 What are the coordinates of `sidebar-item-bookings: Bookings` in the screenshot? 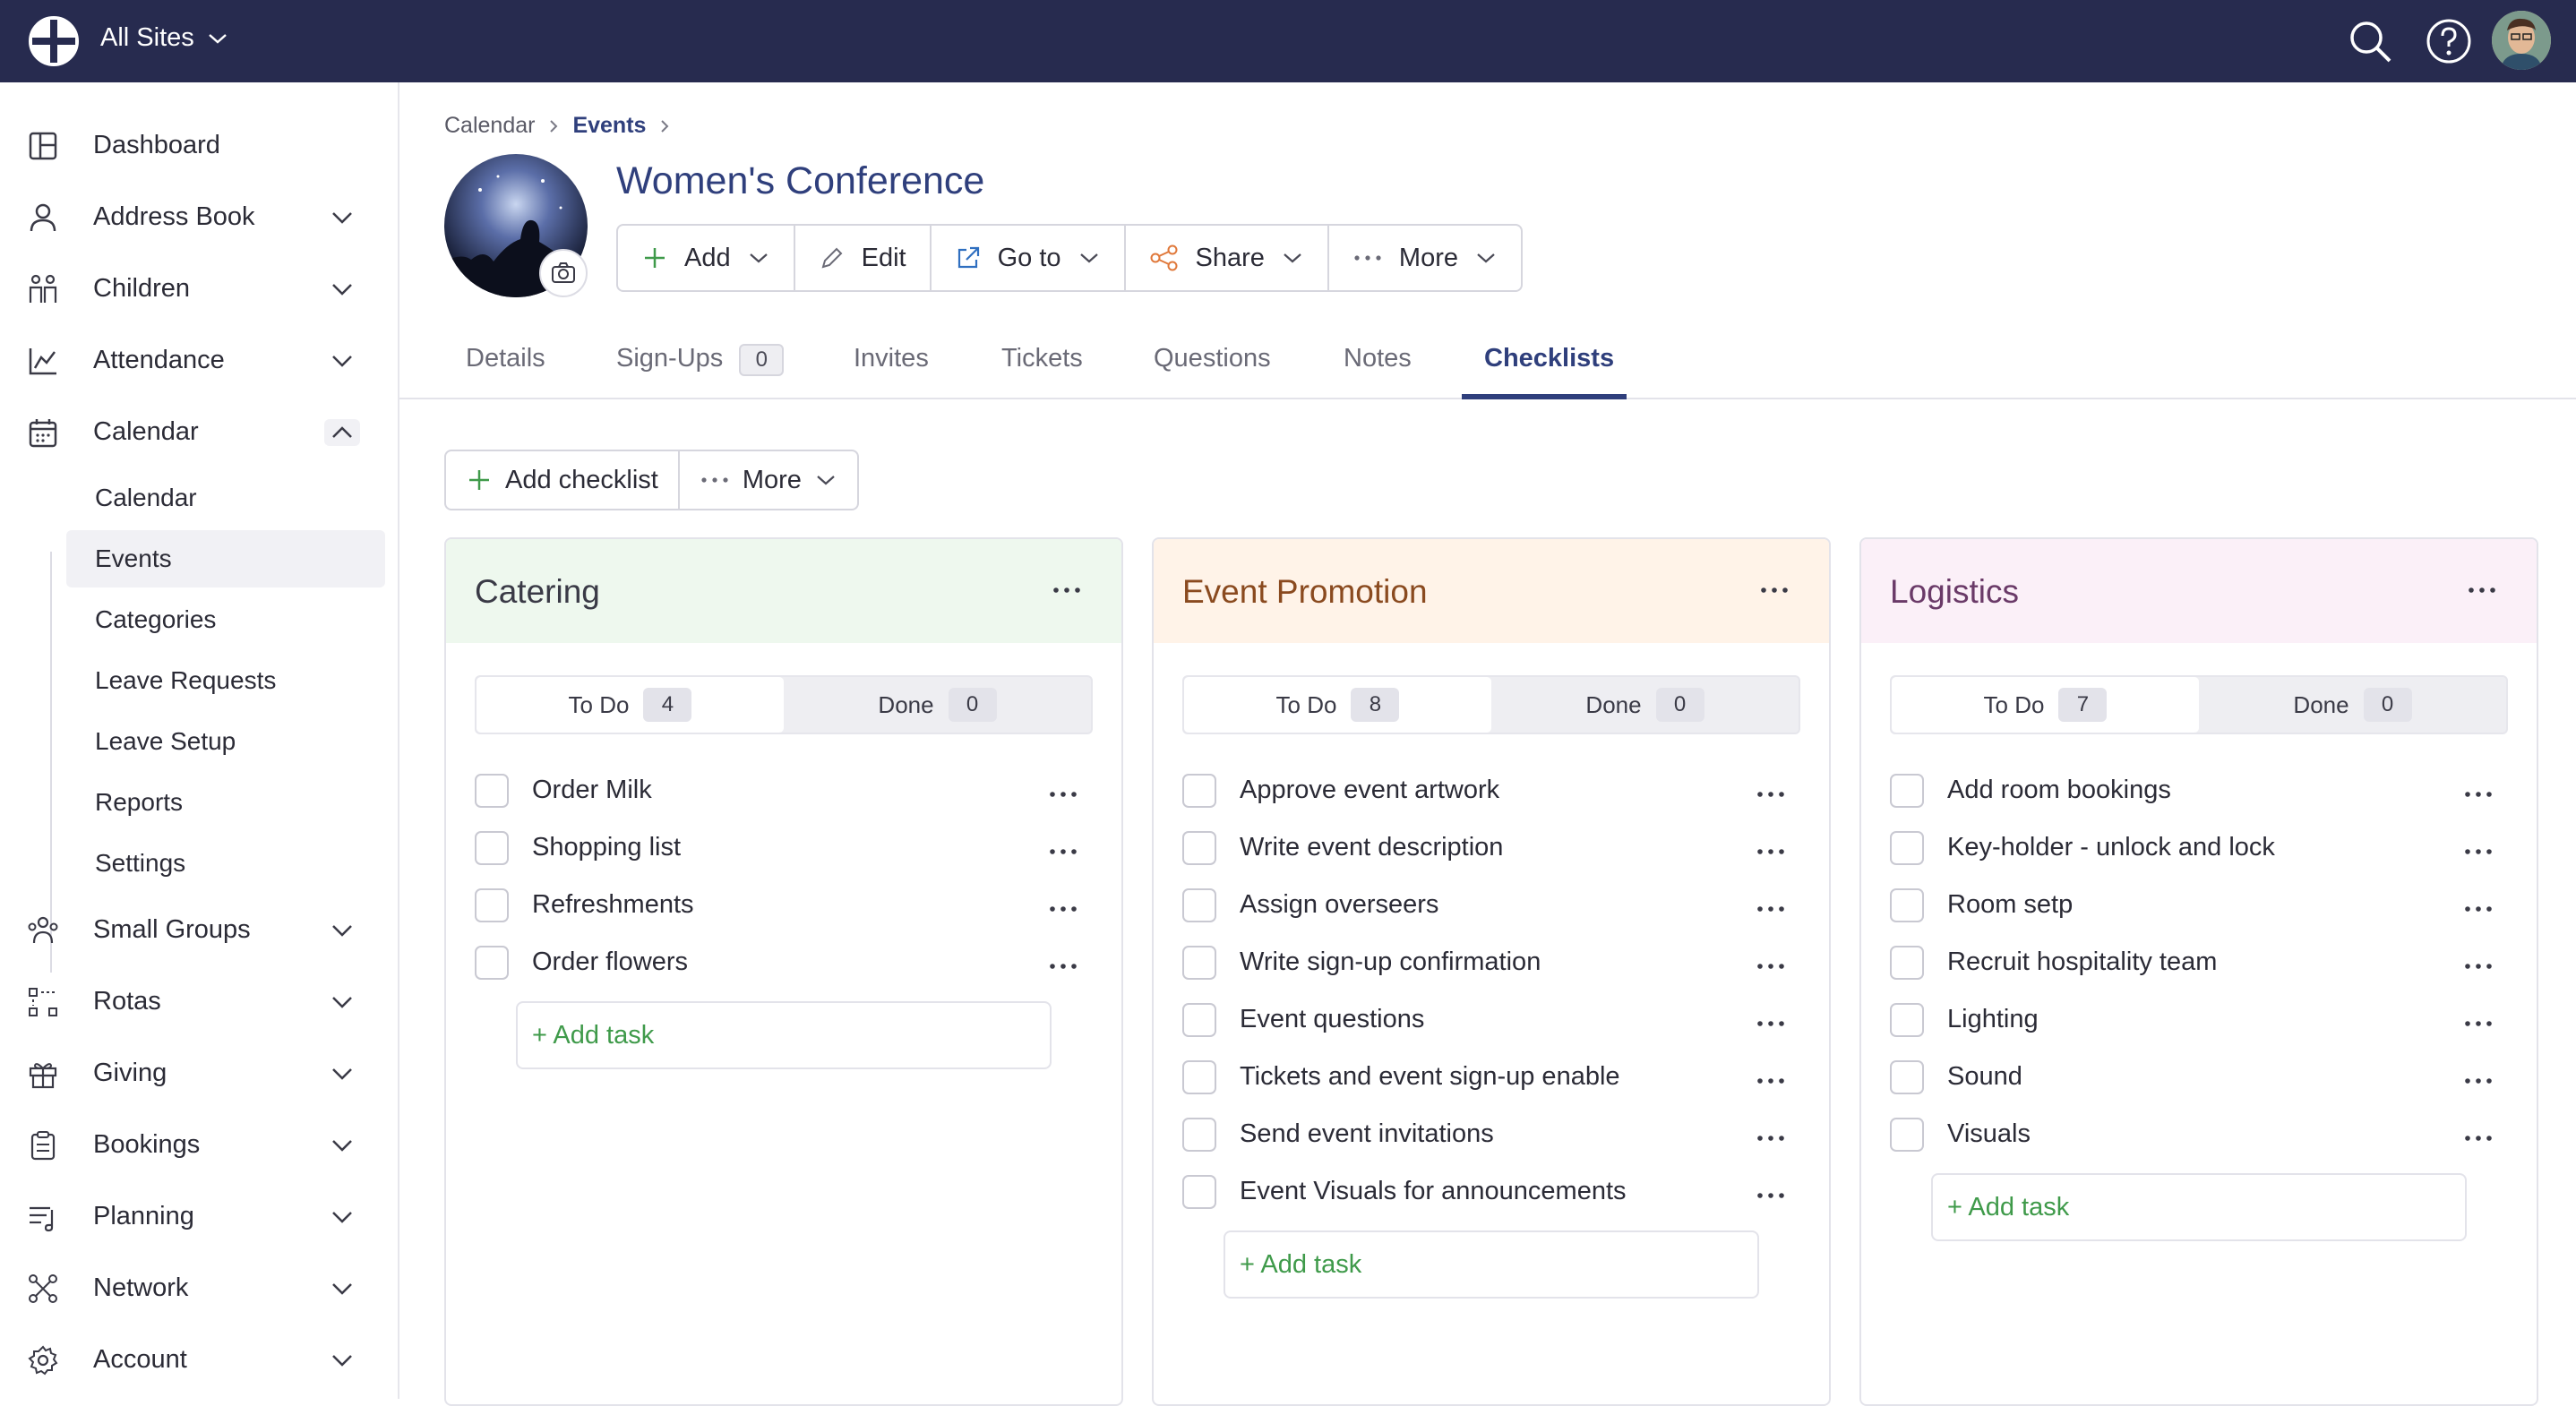 It's located at (199, 1145).